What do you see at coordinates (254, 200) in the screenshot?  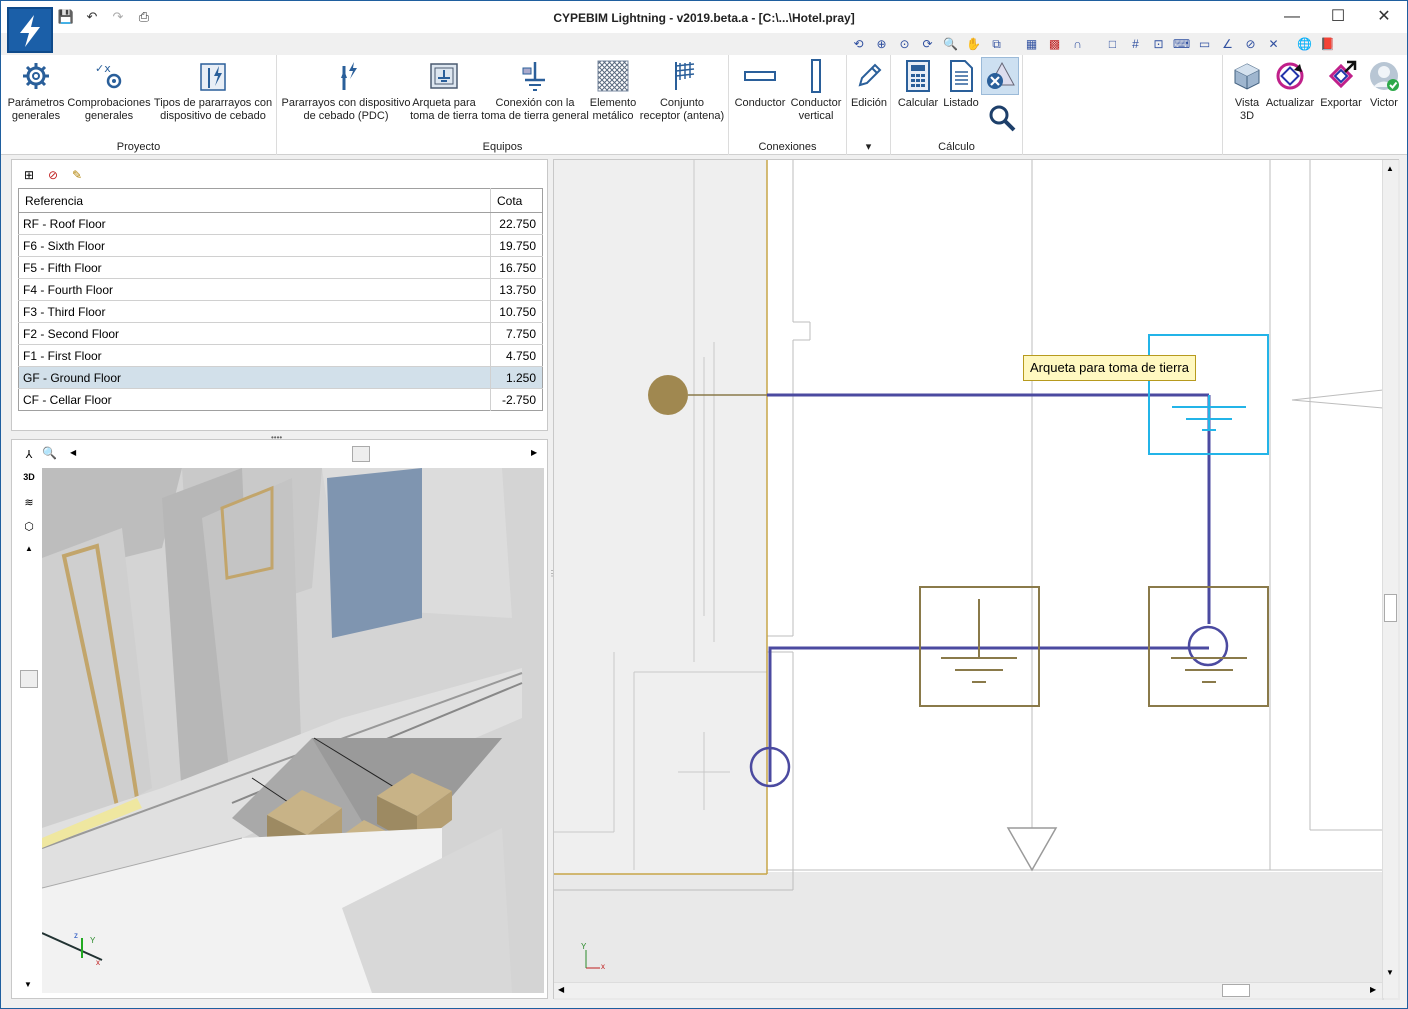 I see `header-referencia: Referencia` at bounding box center [254, 200].